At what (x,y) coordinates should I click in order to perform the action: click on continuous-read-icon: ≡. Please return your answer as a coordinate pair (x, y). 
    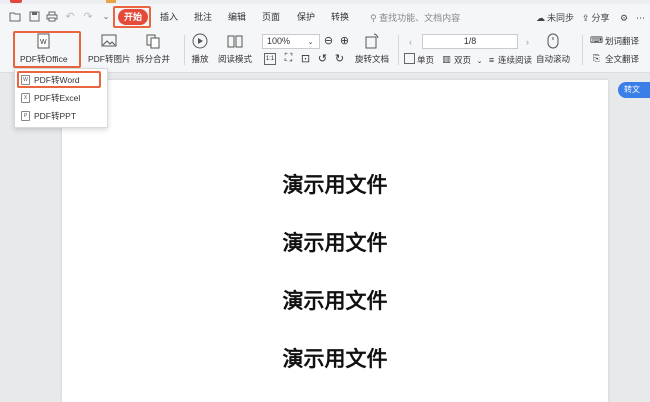
    Looking at the image, I should click on (491, 59).